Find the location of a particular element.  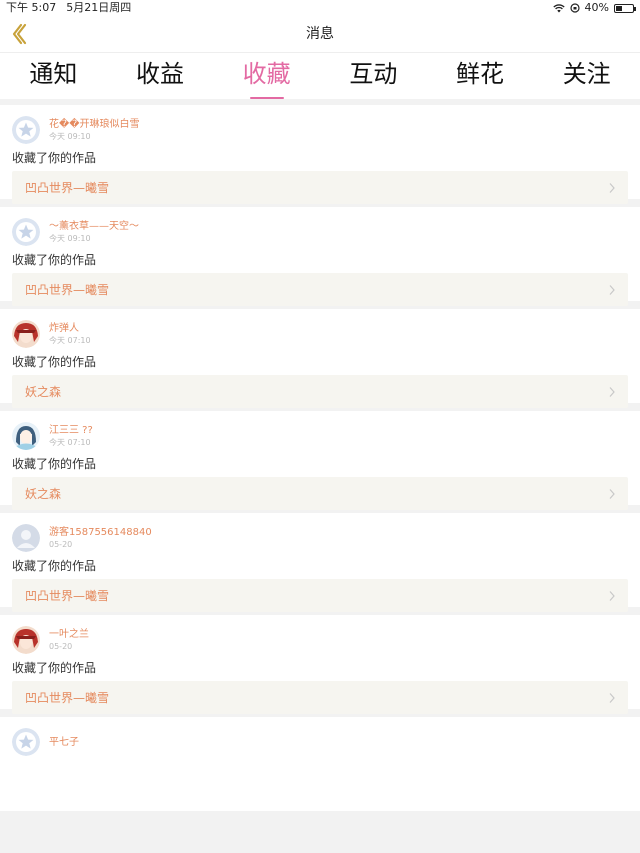

message-meta: 平七子 is located at coordinates (64, 742).